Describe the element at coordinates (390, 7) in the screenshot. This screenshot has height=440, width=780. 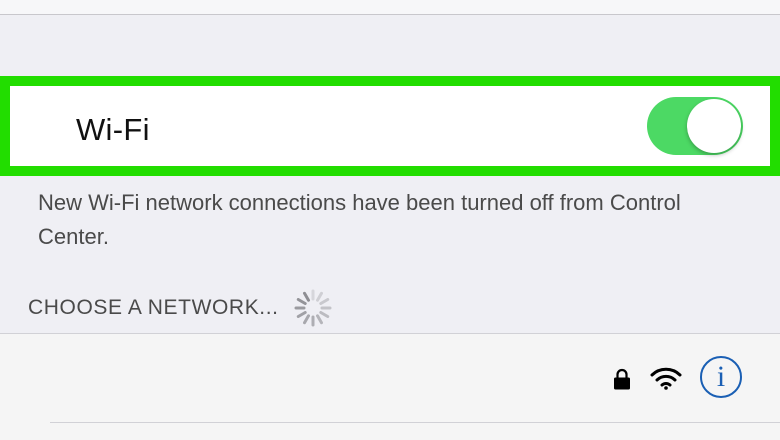
I see `settings-top-area` at that location.